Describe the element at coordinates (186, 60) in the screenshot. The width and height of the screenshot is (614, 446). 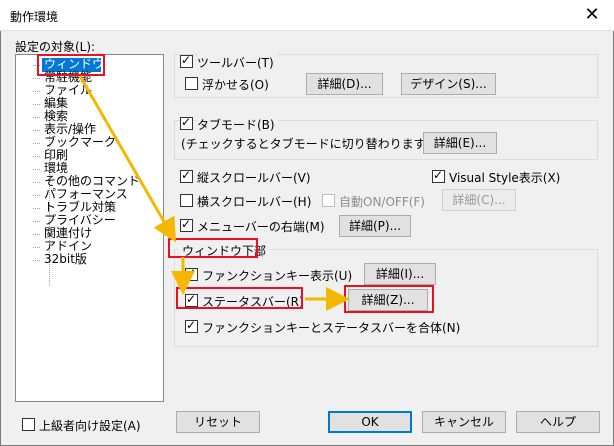
I see `toolbar-checkbox` at that location.